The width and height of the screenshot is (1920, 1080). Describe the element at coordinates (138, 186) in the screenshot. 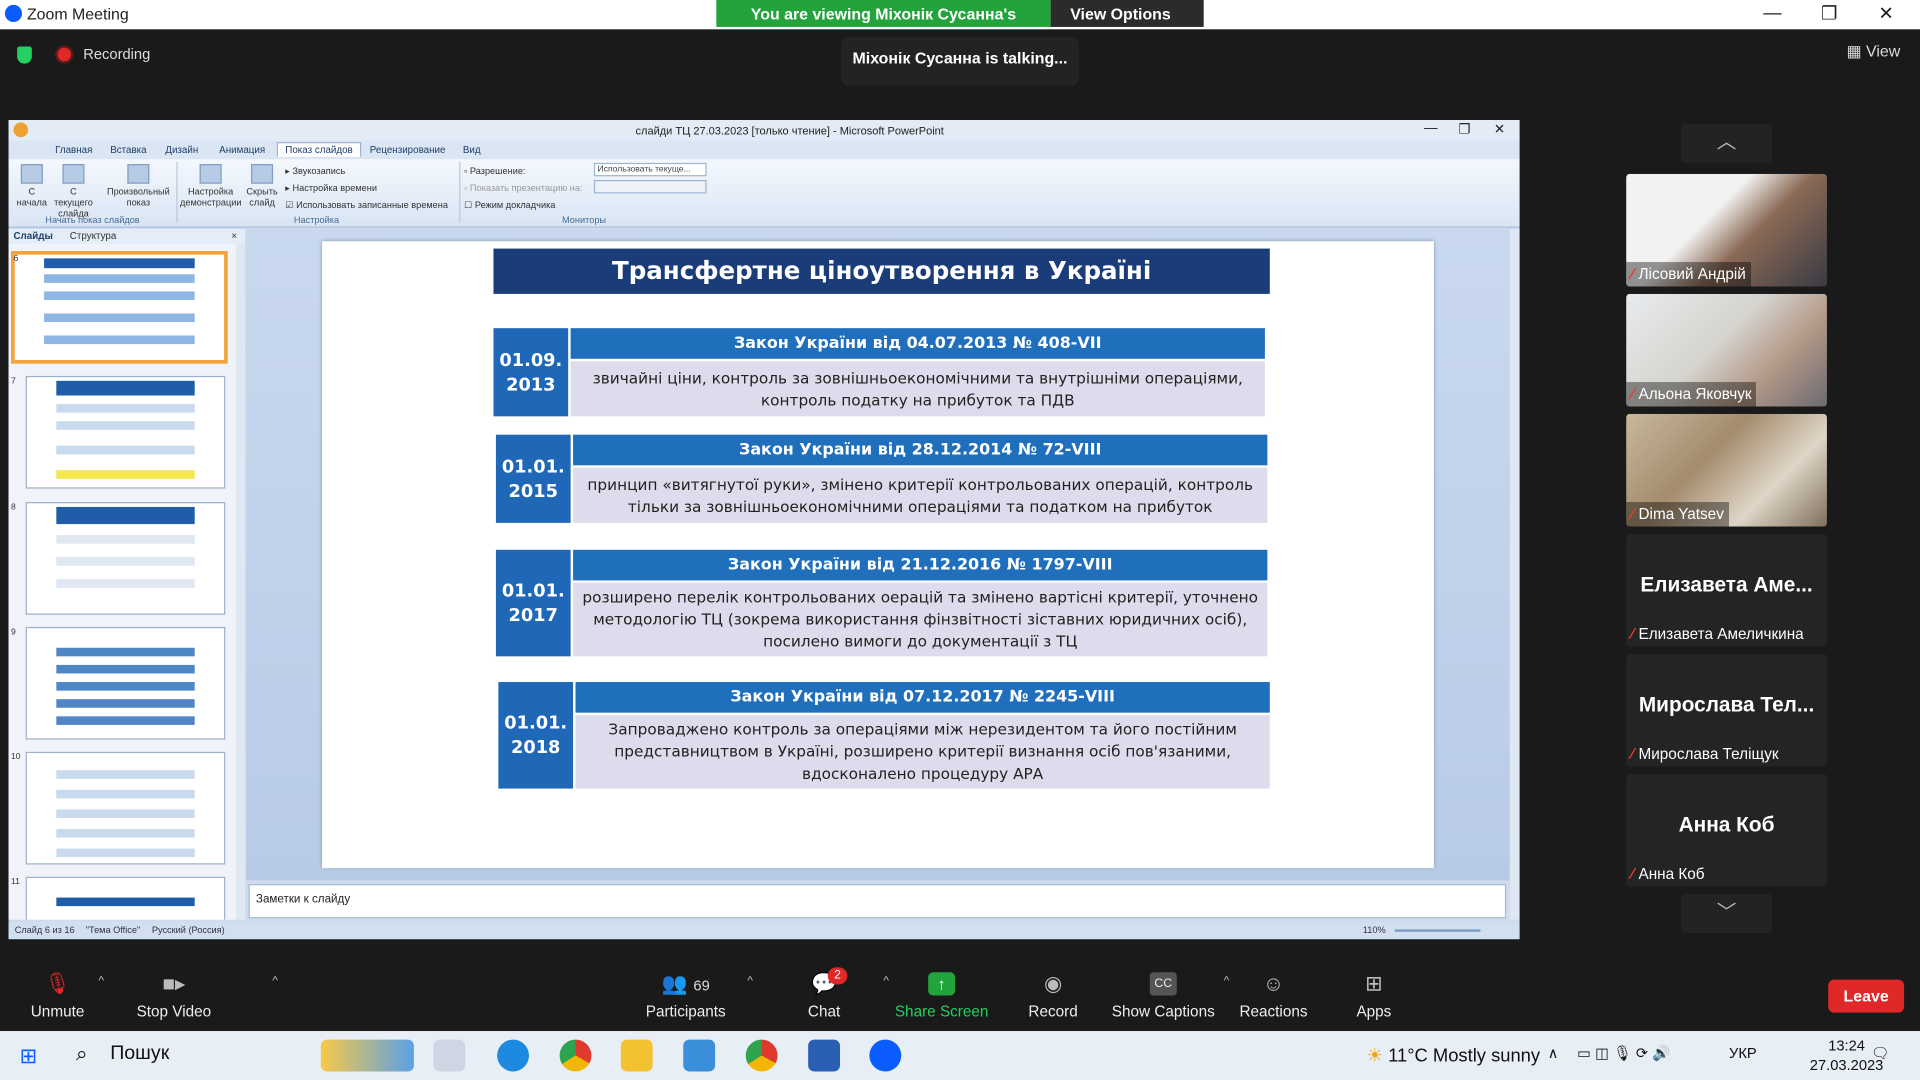

I see `custom-show-button: Произвольный показ` at that location.